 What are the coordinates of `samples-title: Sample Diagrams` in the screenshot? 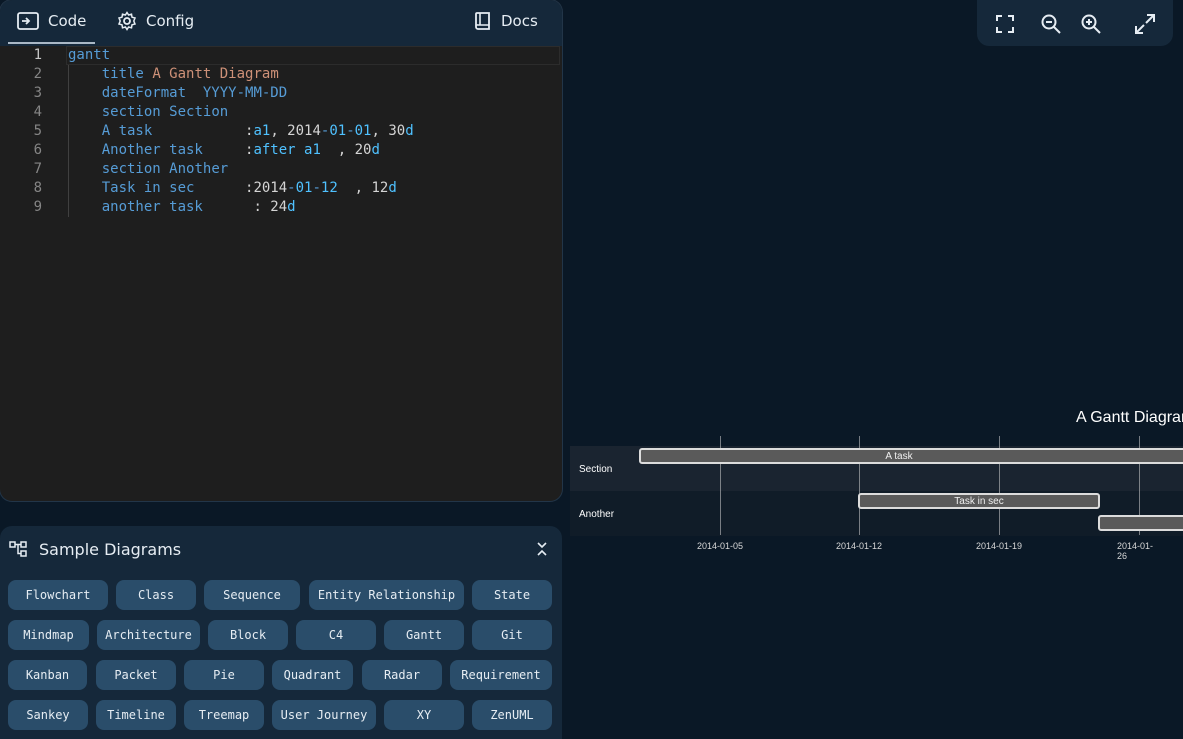 It's located at (110, 549).